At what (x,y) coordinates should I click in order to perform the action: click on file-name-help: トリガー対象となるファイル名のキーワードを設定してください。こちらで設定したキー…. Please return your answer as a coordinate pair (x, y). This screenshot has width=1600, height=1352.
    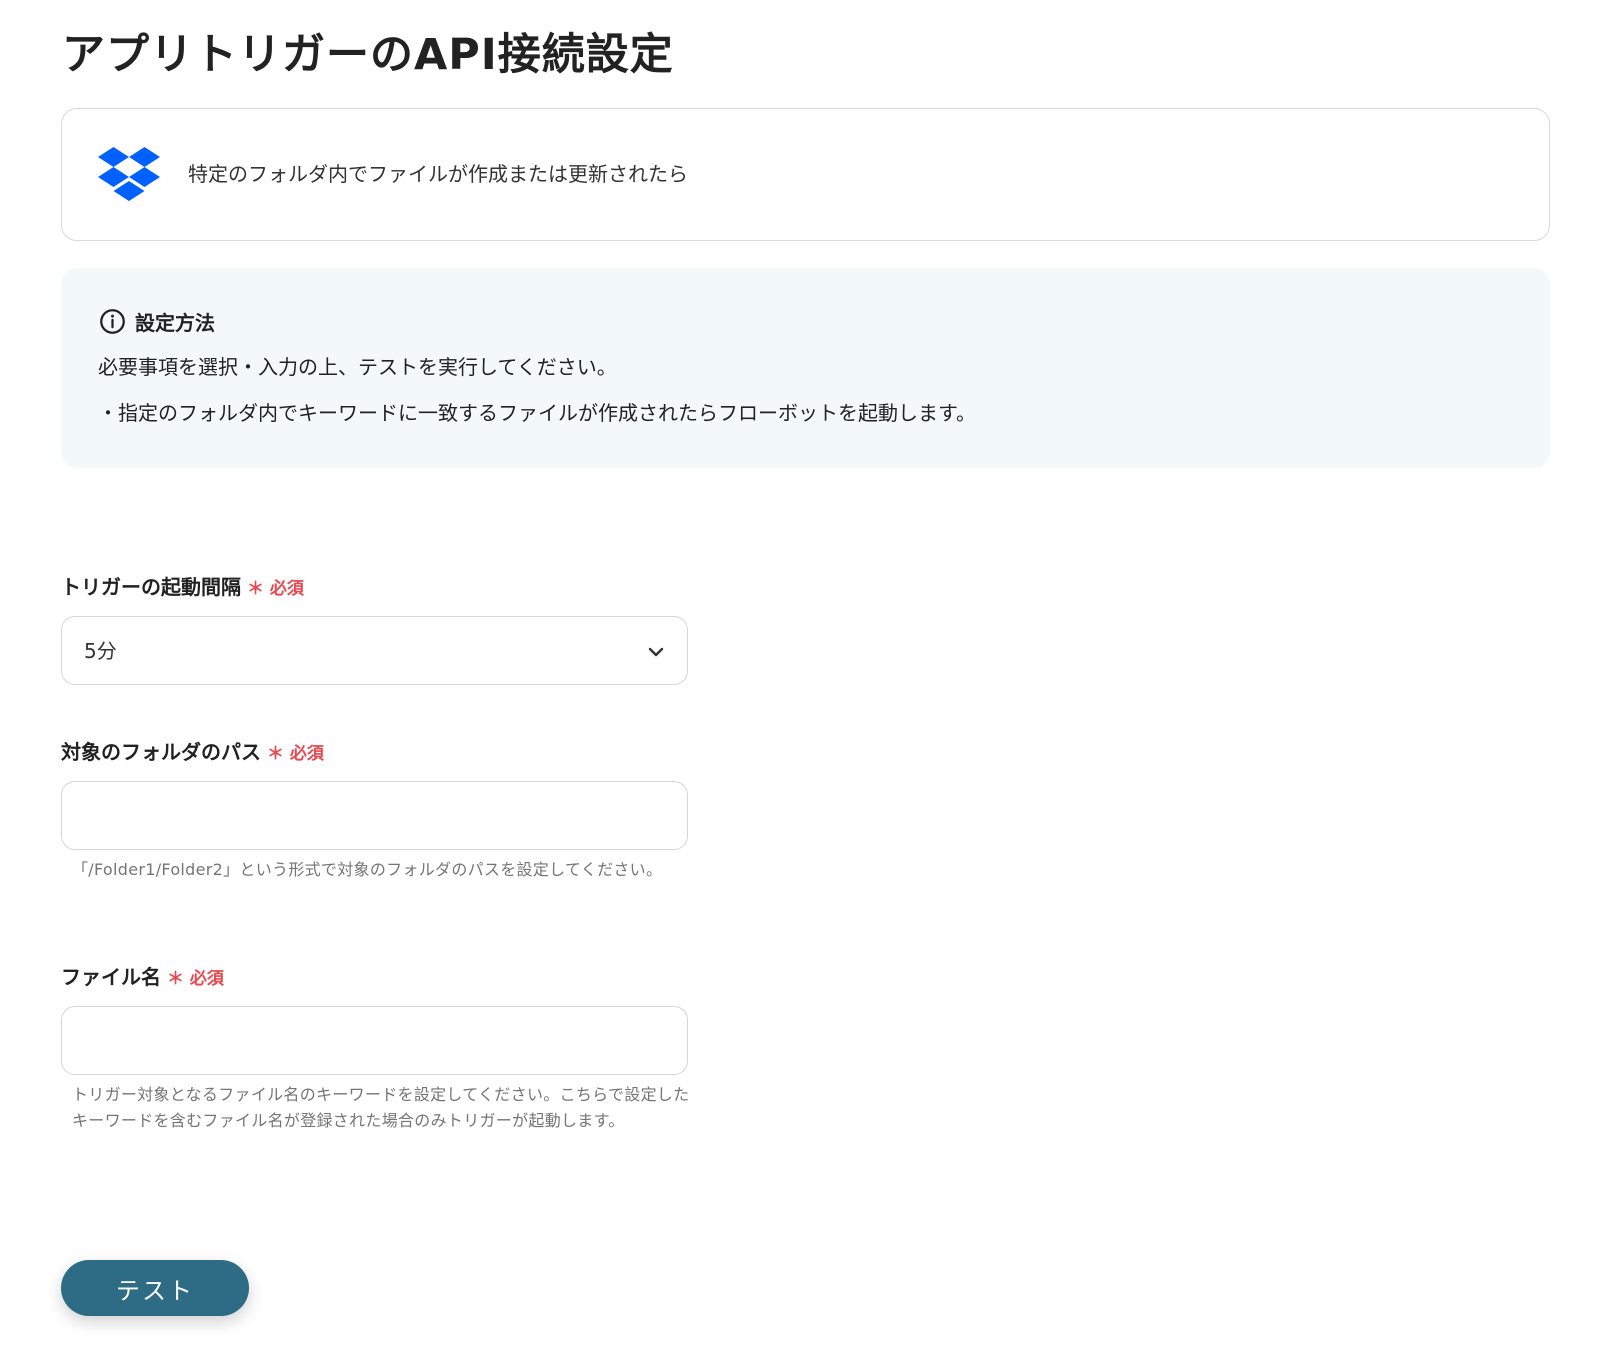
    Looking at the image, I should click on (381, 1107).